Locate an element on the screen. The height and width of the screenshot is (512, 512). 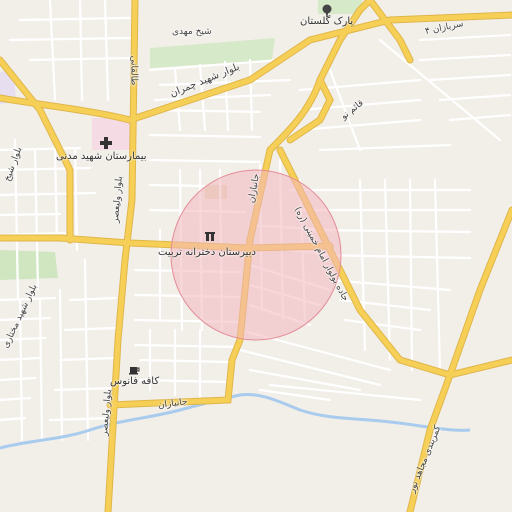
label-hospital: بیمارستان شهید مدنی is located at coordinates (101, 156).